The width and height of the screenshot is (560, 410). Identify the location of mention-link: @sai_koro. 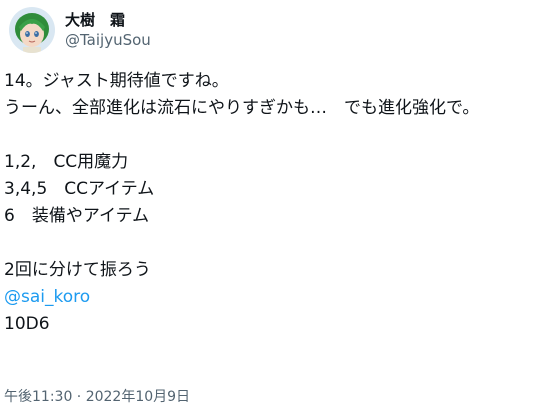
(280, 297).